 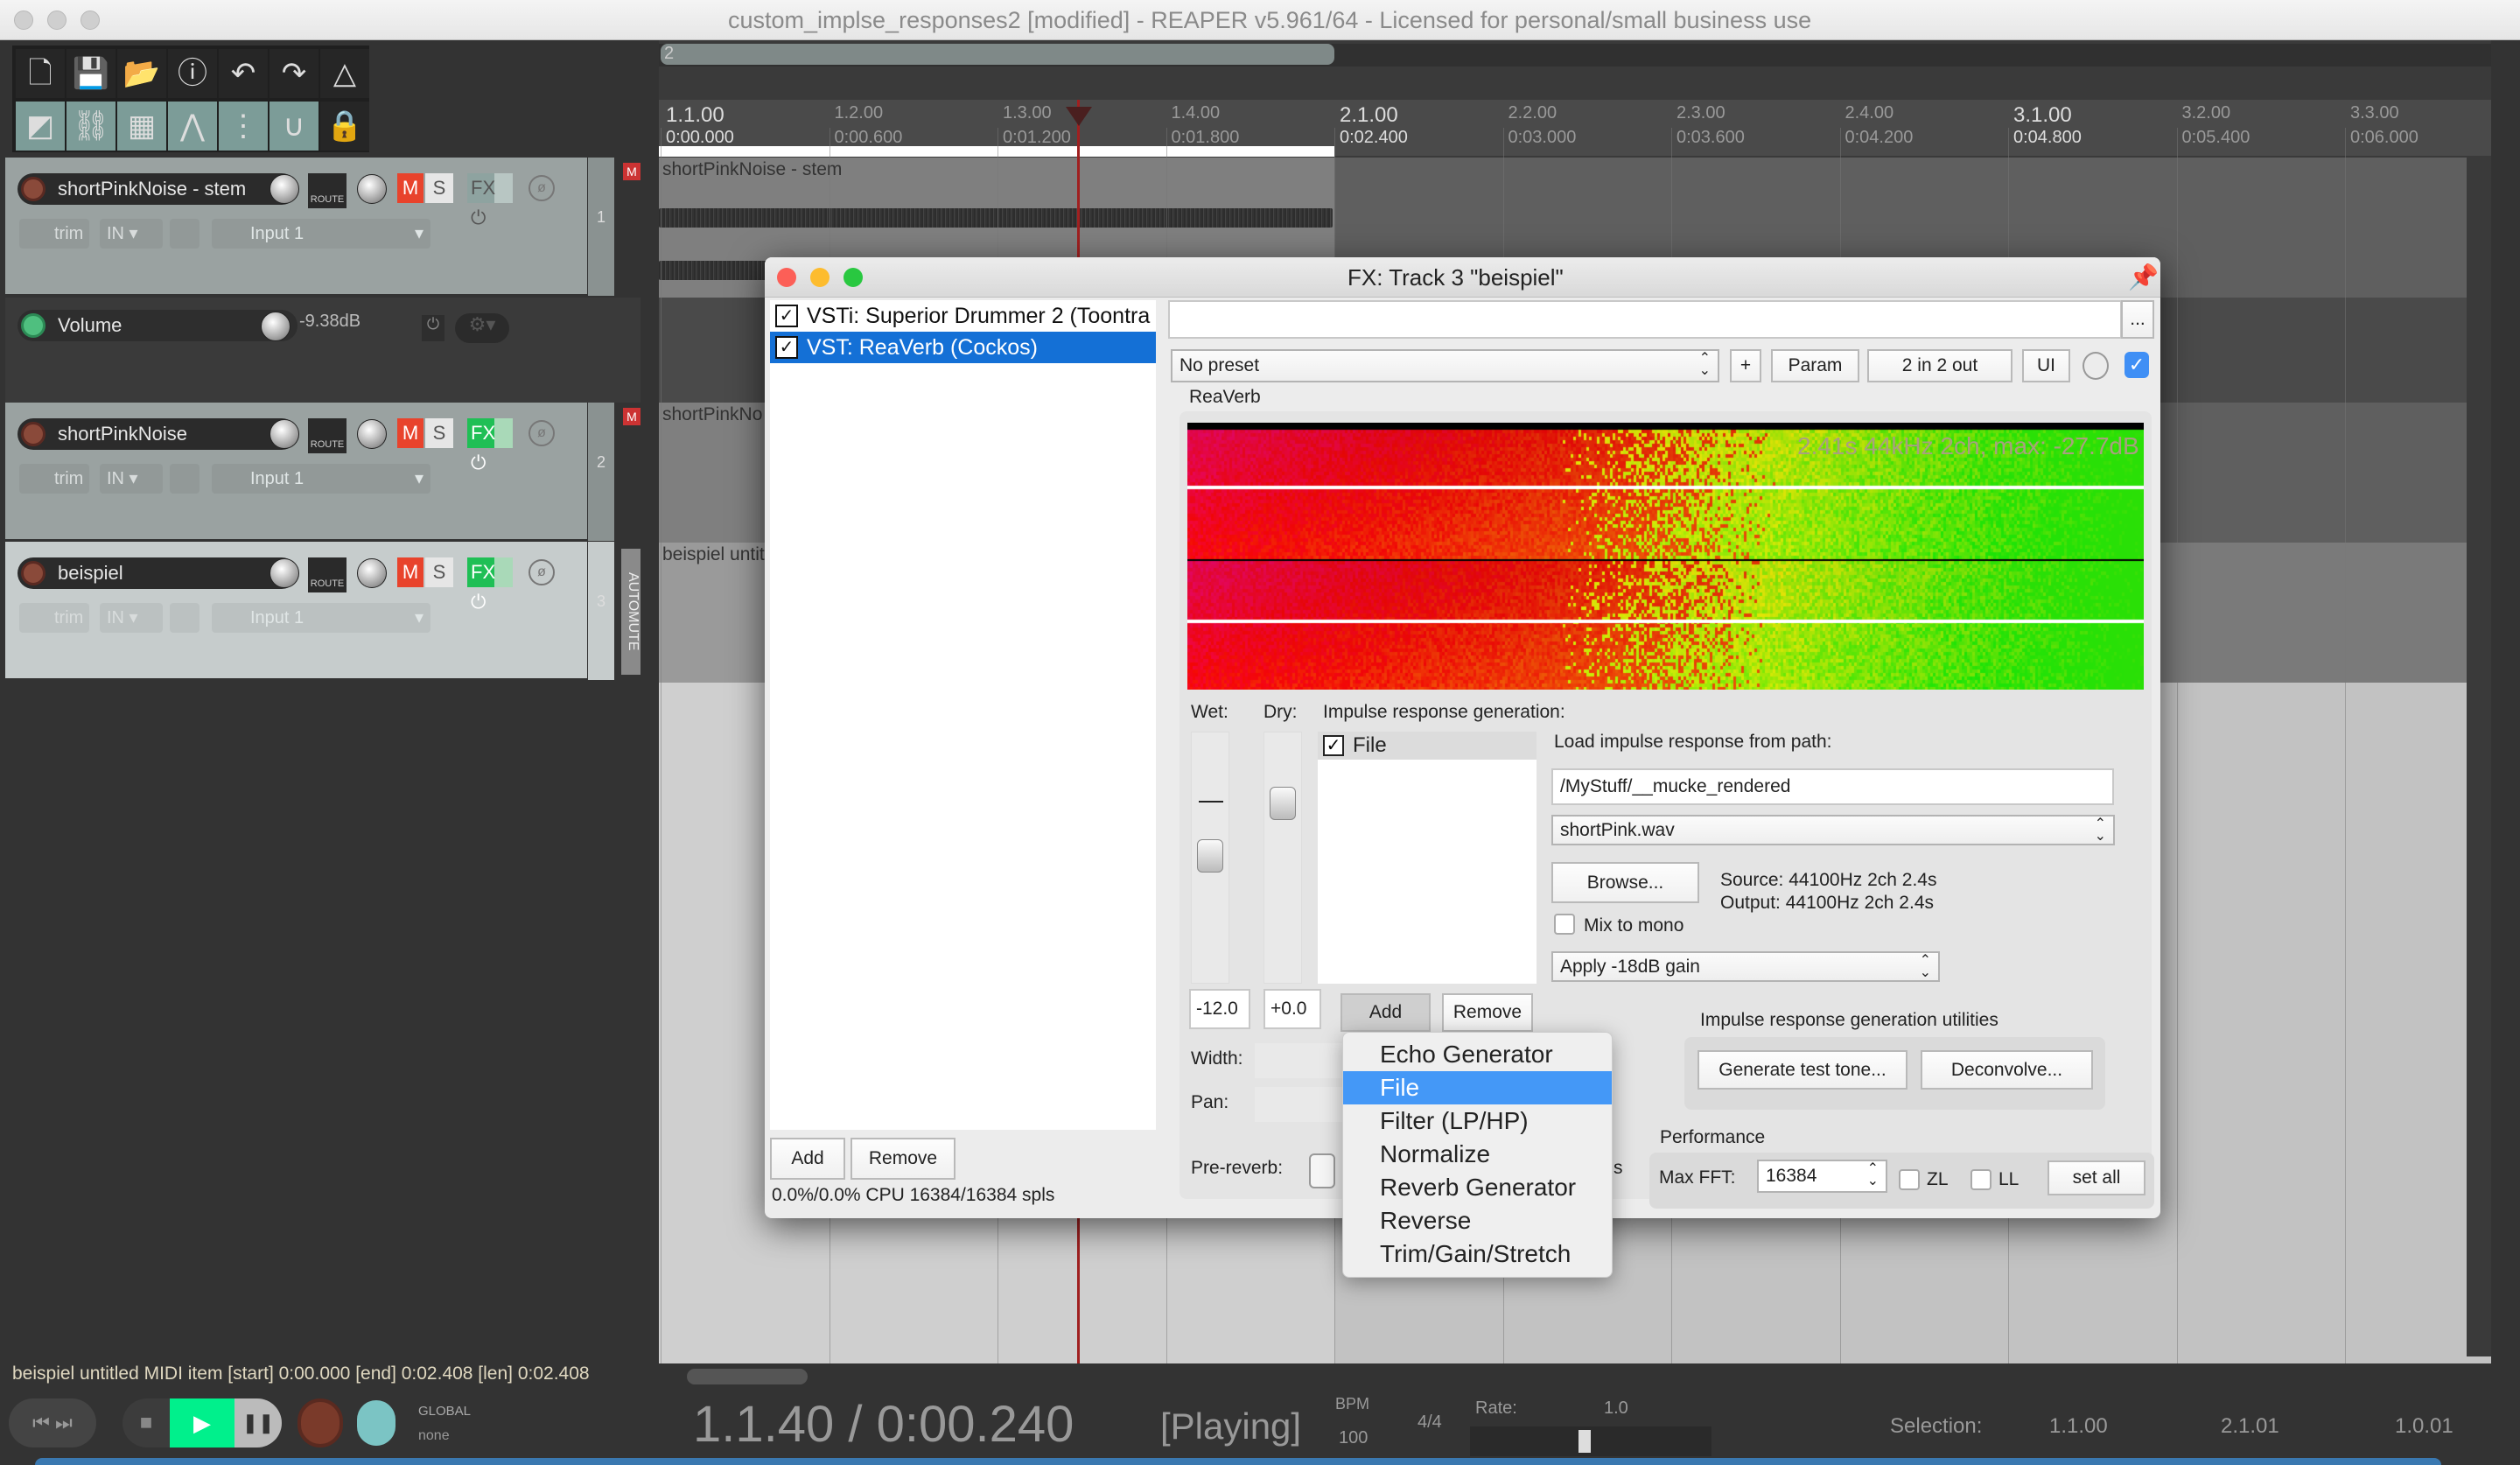 I want to click on zl-checkbox, so click(x=1909, y=1179).